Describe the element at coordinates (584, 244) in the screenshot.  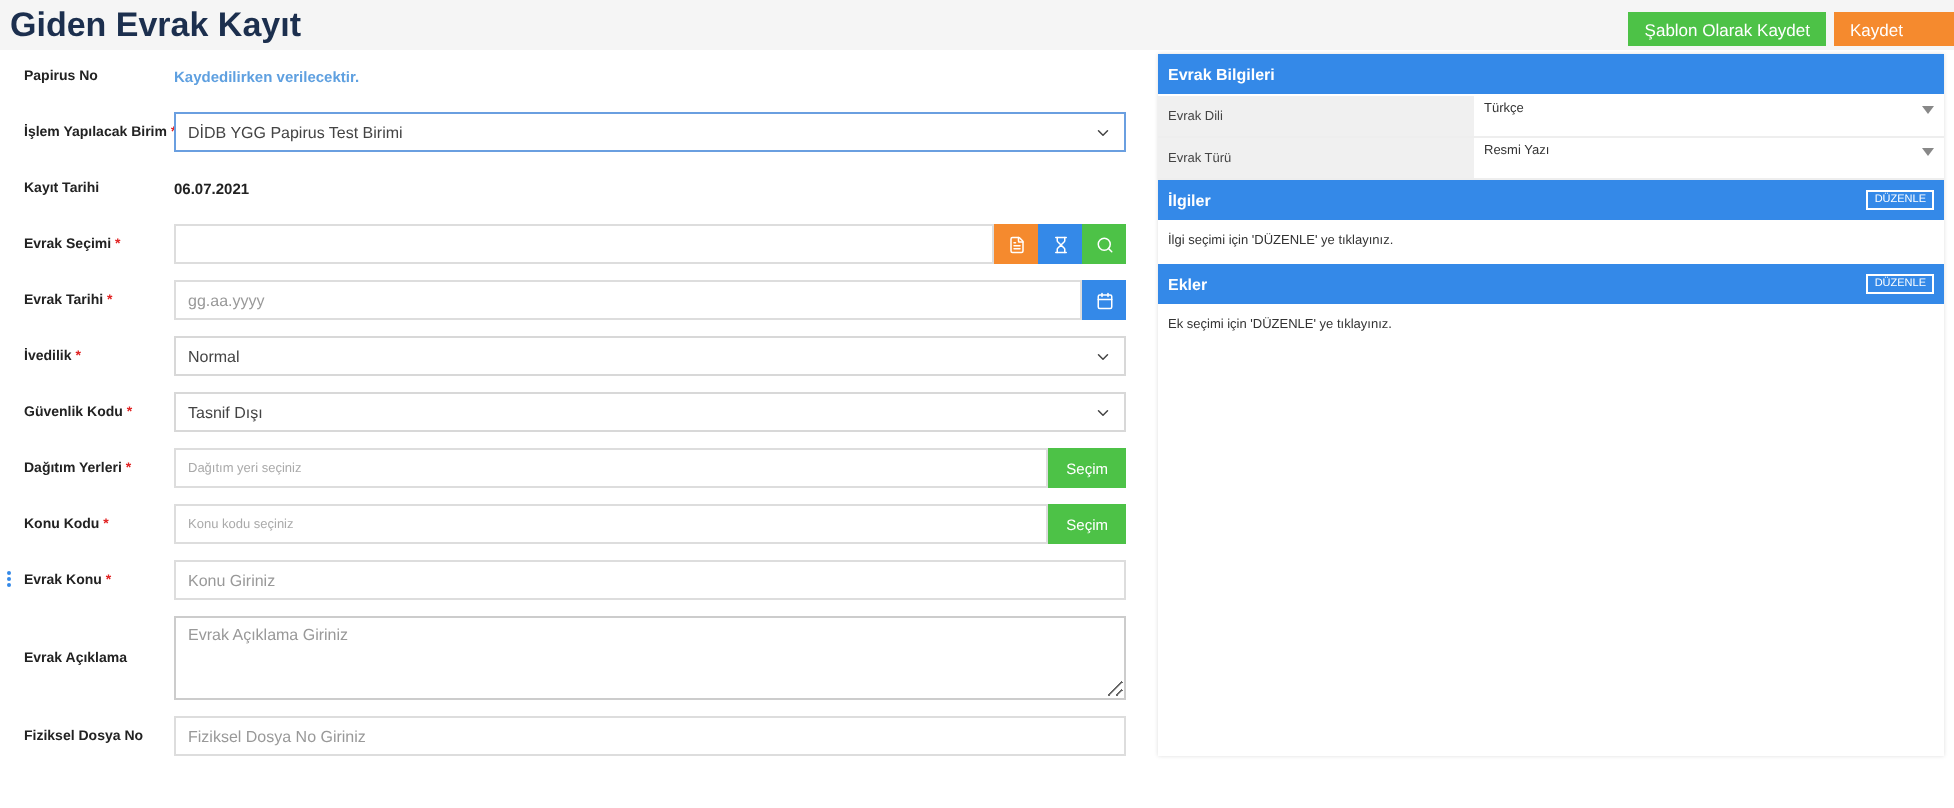
I see `input-field` at that location.